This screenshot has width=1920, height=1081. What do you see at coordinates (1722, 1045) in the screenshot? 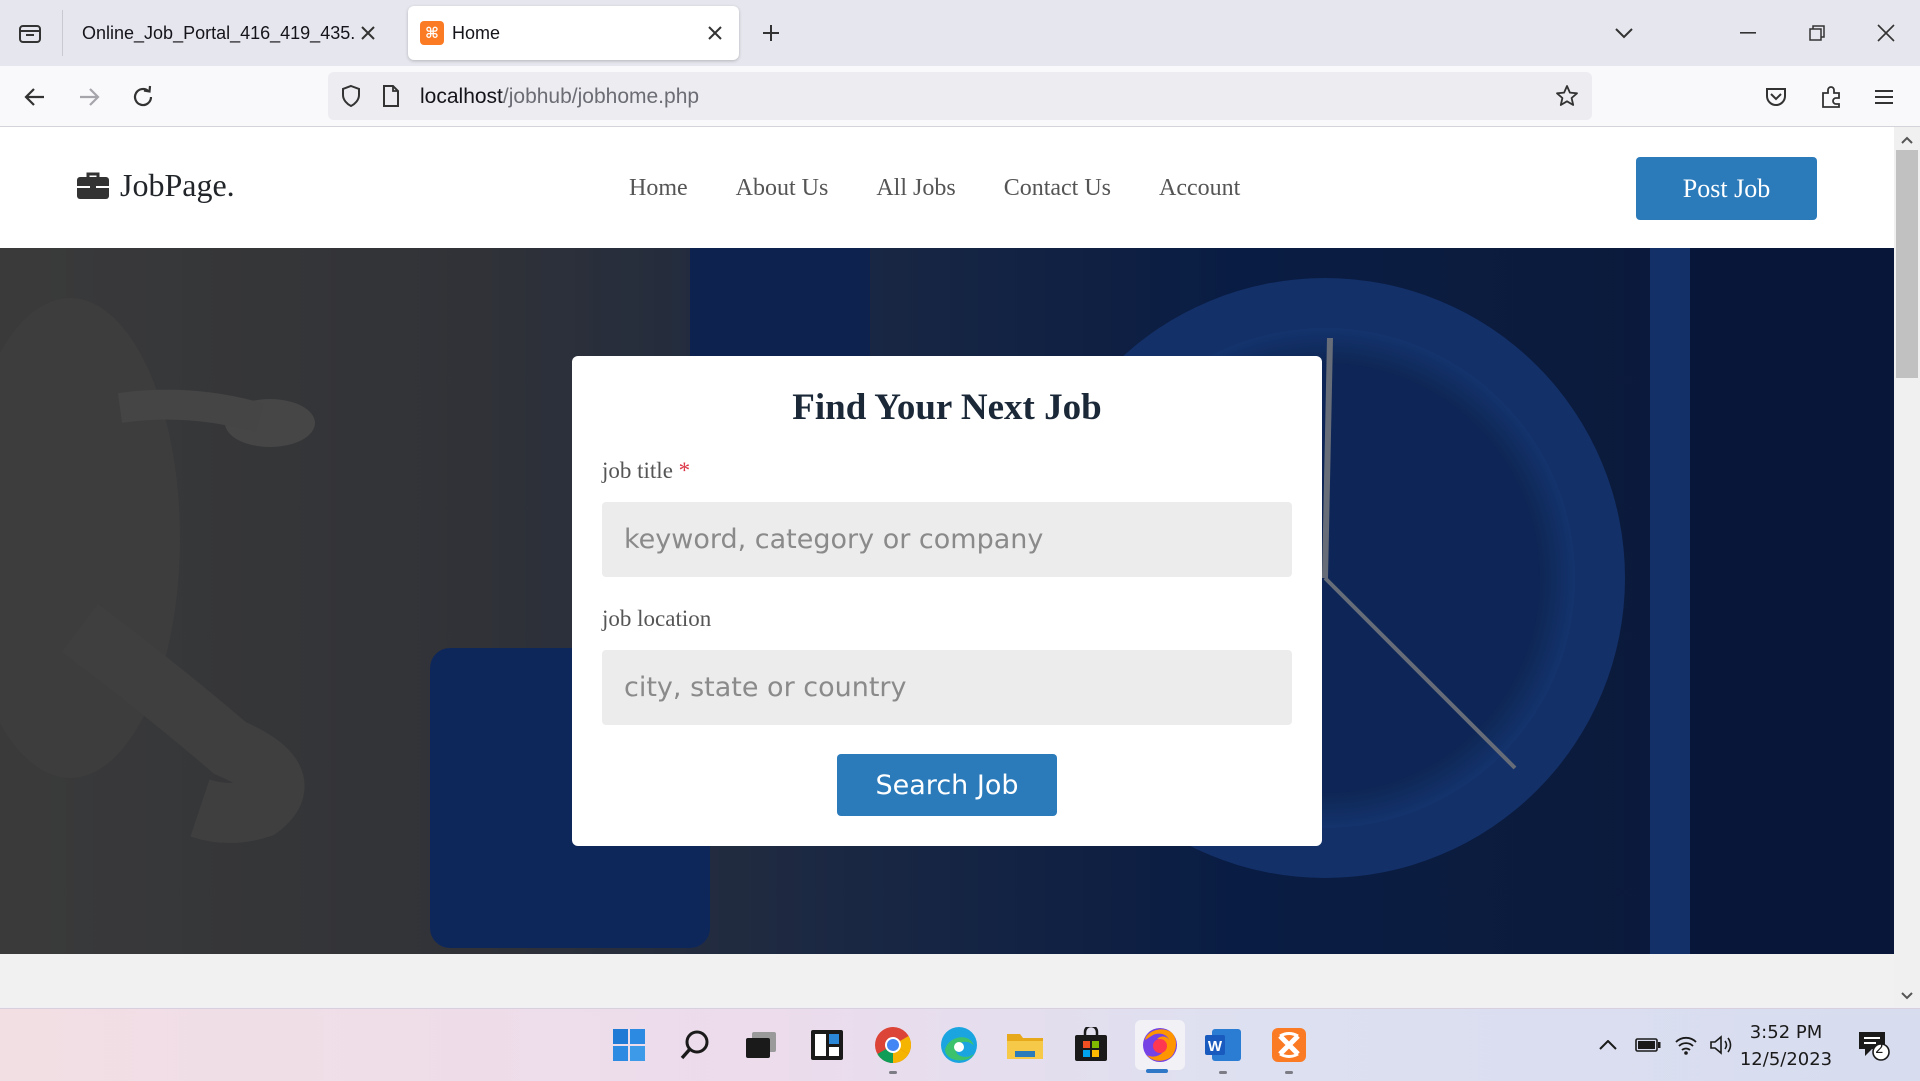
I see `volume-icon` at bounding box center [1722, 1045].